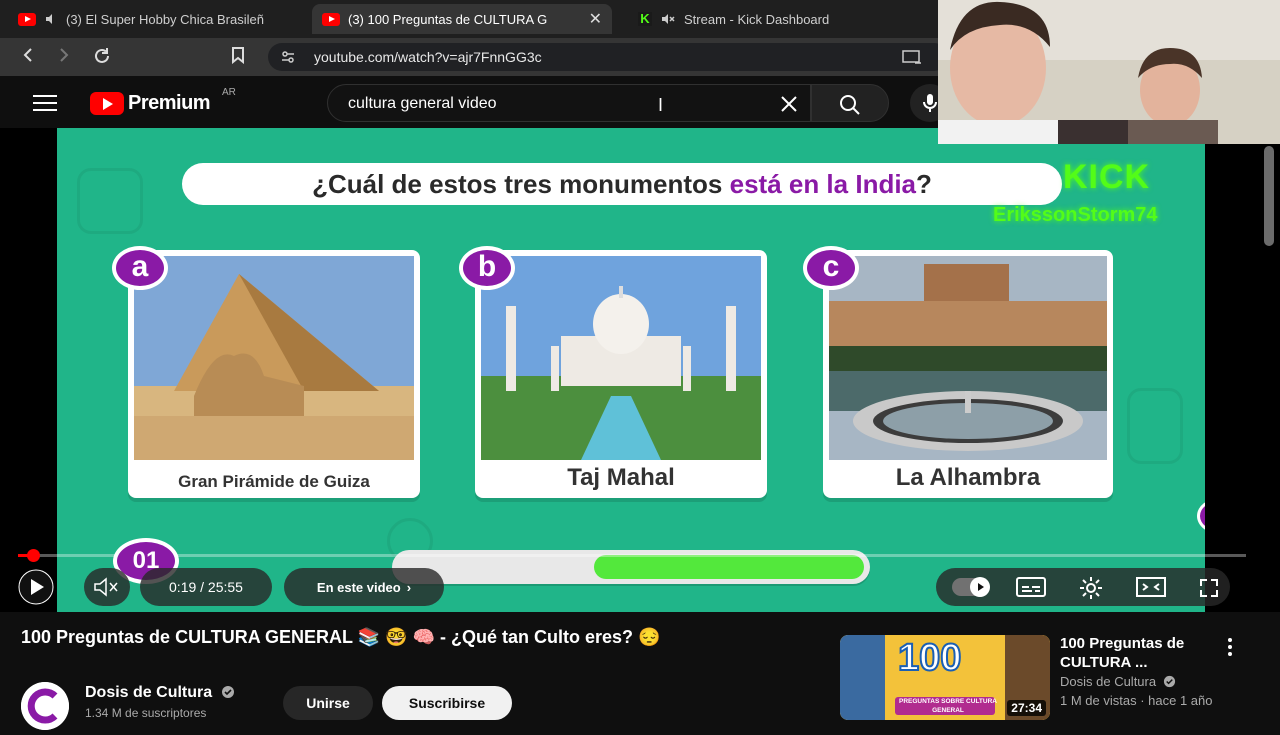  I want to click on cast-icon, so click(912, 57).